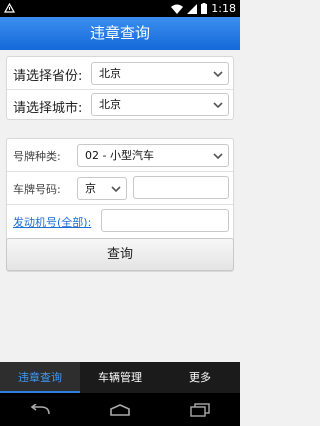 Image resolution: width=320 pixels, height=426 pixels. I want to click on android-debug-icon, so click(9, 8).